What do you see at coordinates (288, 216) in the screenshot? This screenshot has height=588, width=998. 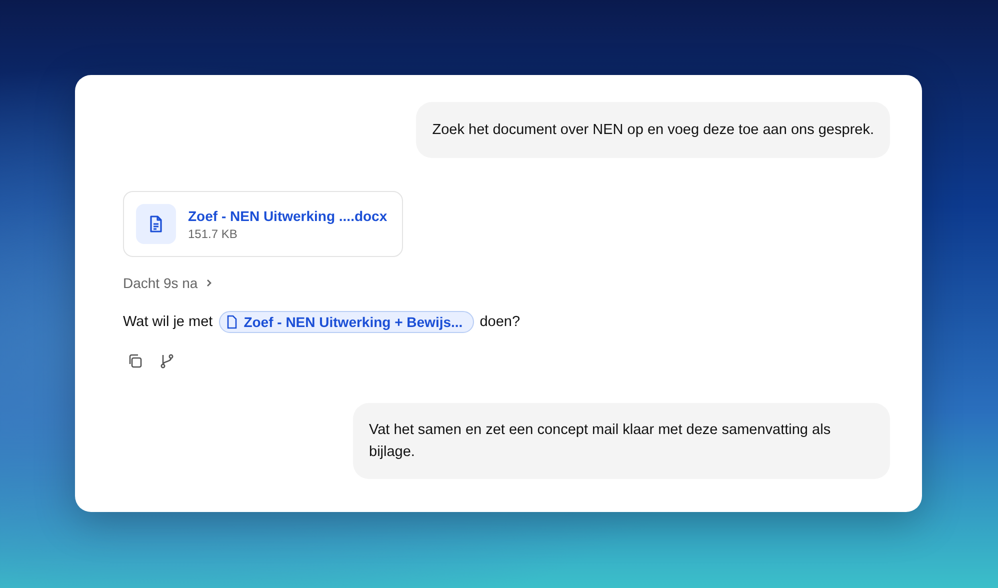 I see `file-name: Zoef - NEN Uitwerking ....docx` at bounding box center [288, 216].